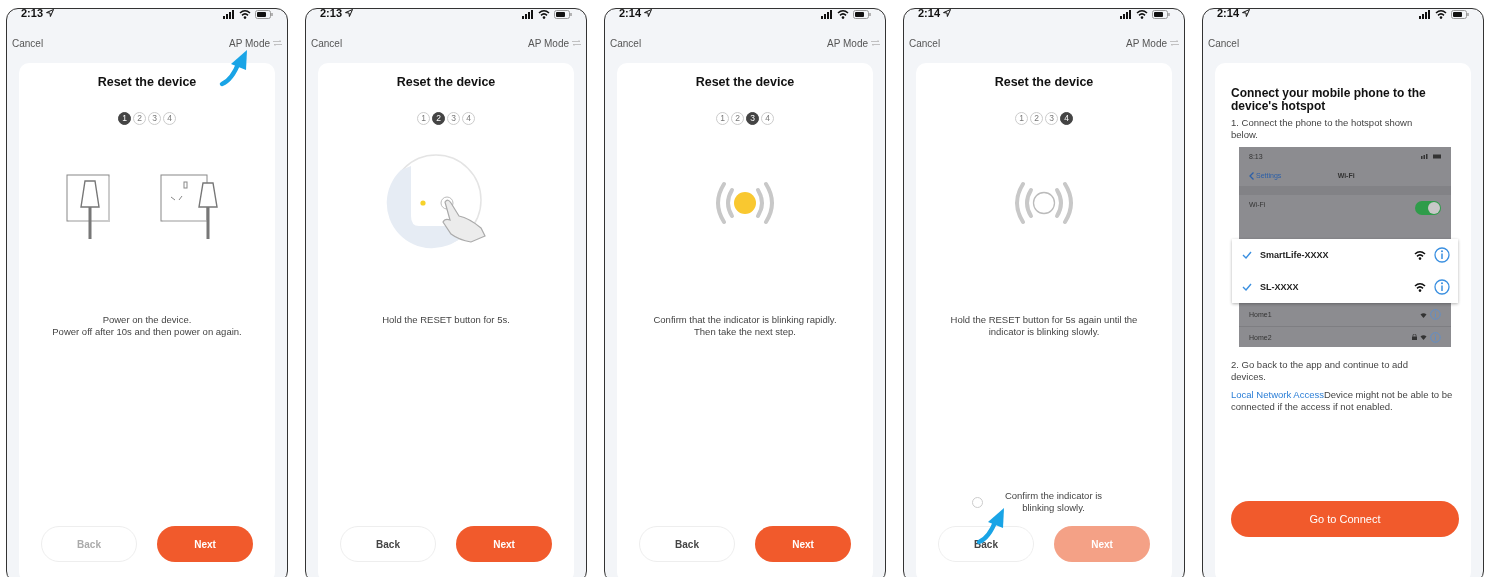 The width and height of the screenshot is (1493, 577). Describe the element at coordinates (745, 326) in the screenshot. I see `instruction-text: Confirm that the indicator is blinking rapidly. Then take the next step.` at that location.